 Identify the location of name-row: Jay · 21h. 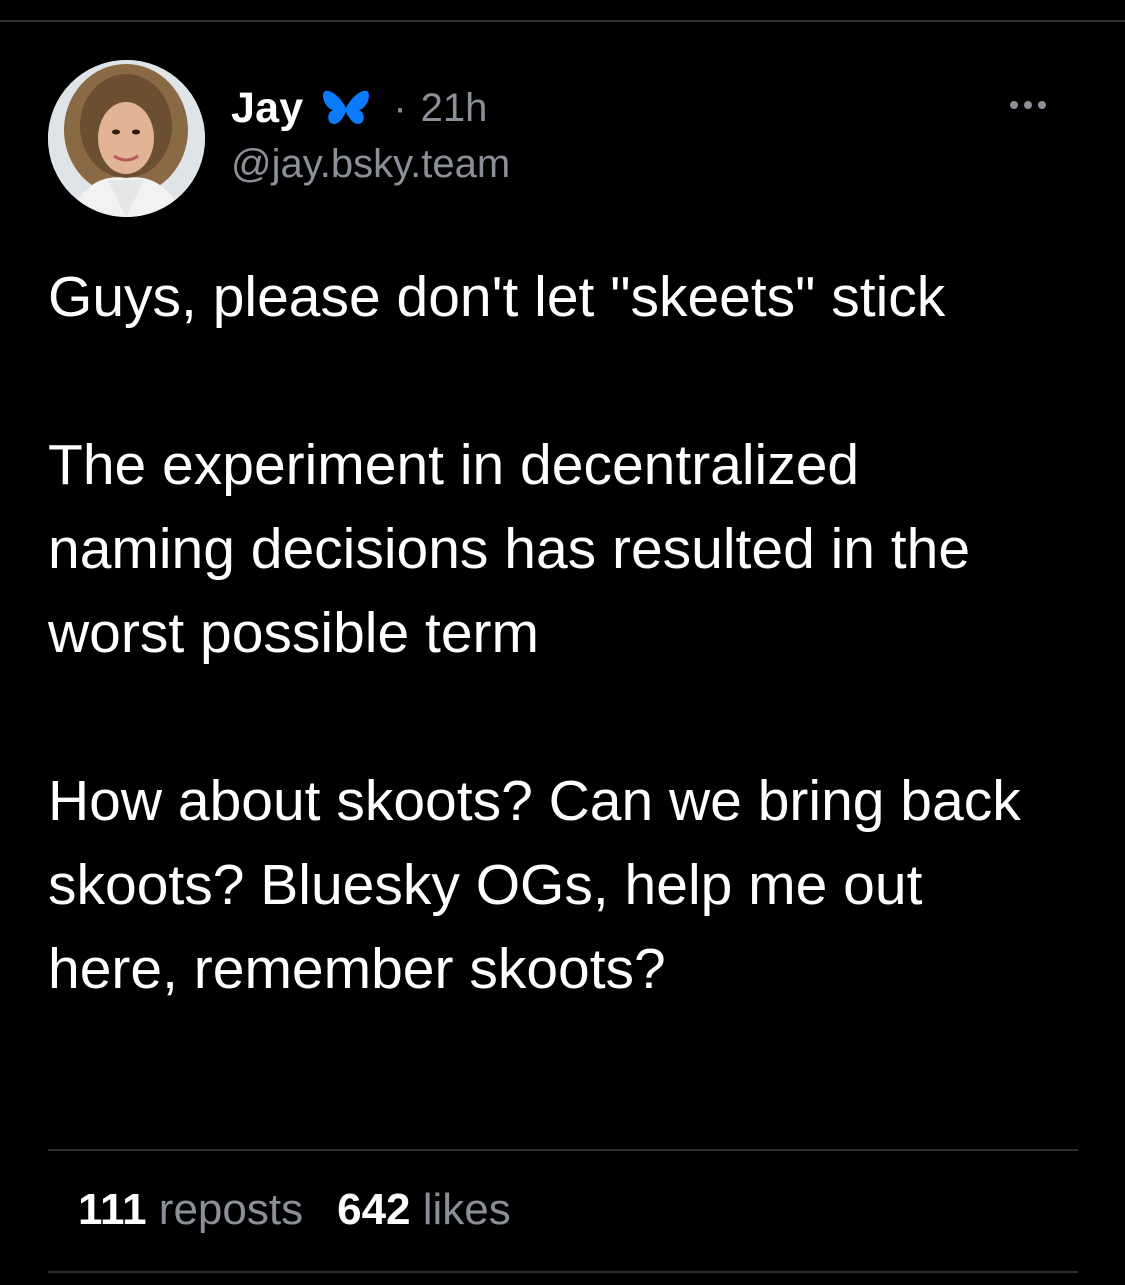
(581, 108).